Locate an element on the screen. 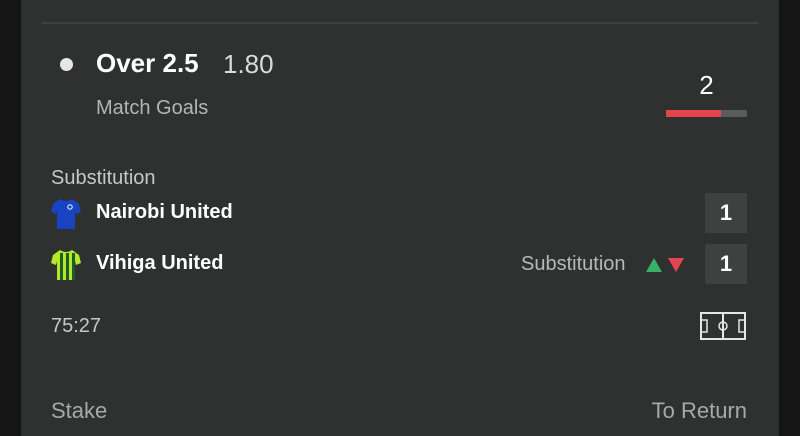  event-label: Substitution is located at coordinates (103, 178).